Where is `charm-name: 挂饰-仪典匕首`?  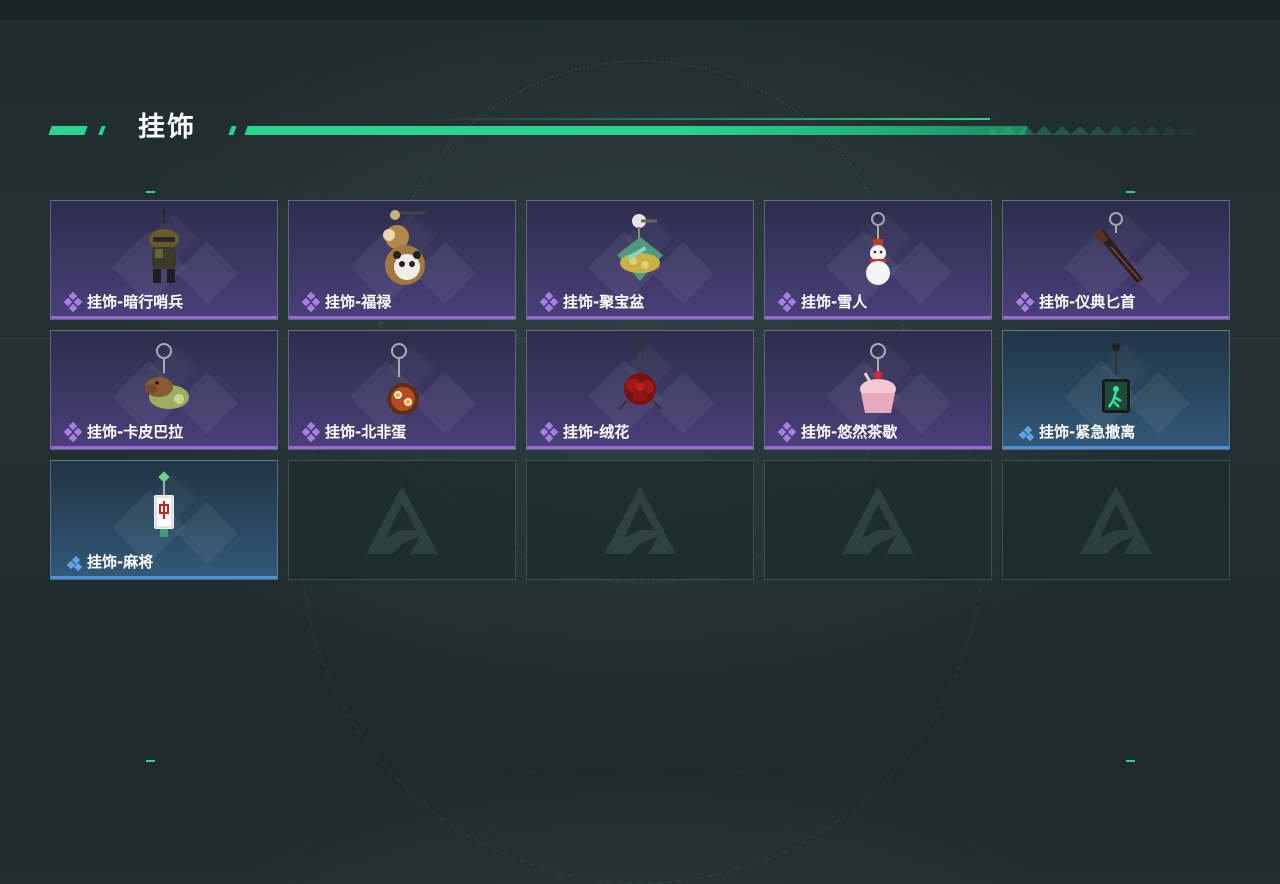
charm-name: 挂饰-仪典匕首 is located at coordinates (1087, 302).